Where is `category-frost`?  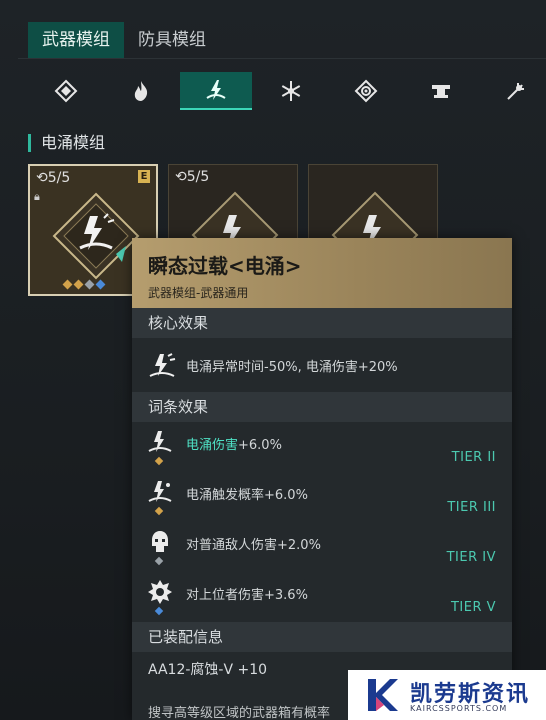 category-frost is located at coordinates (291, 91).